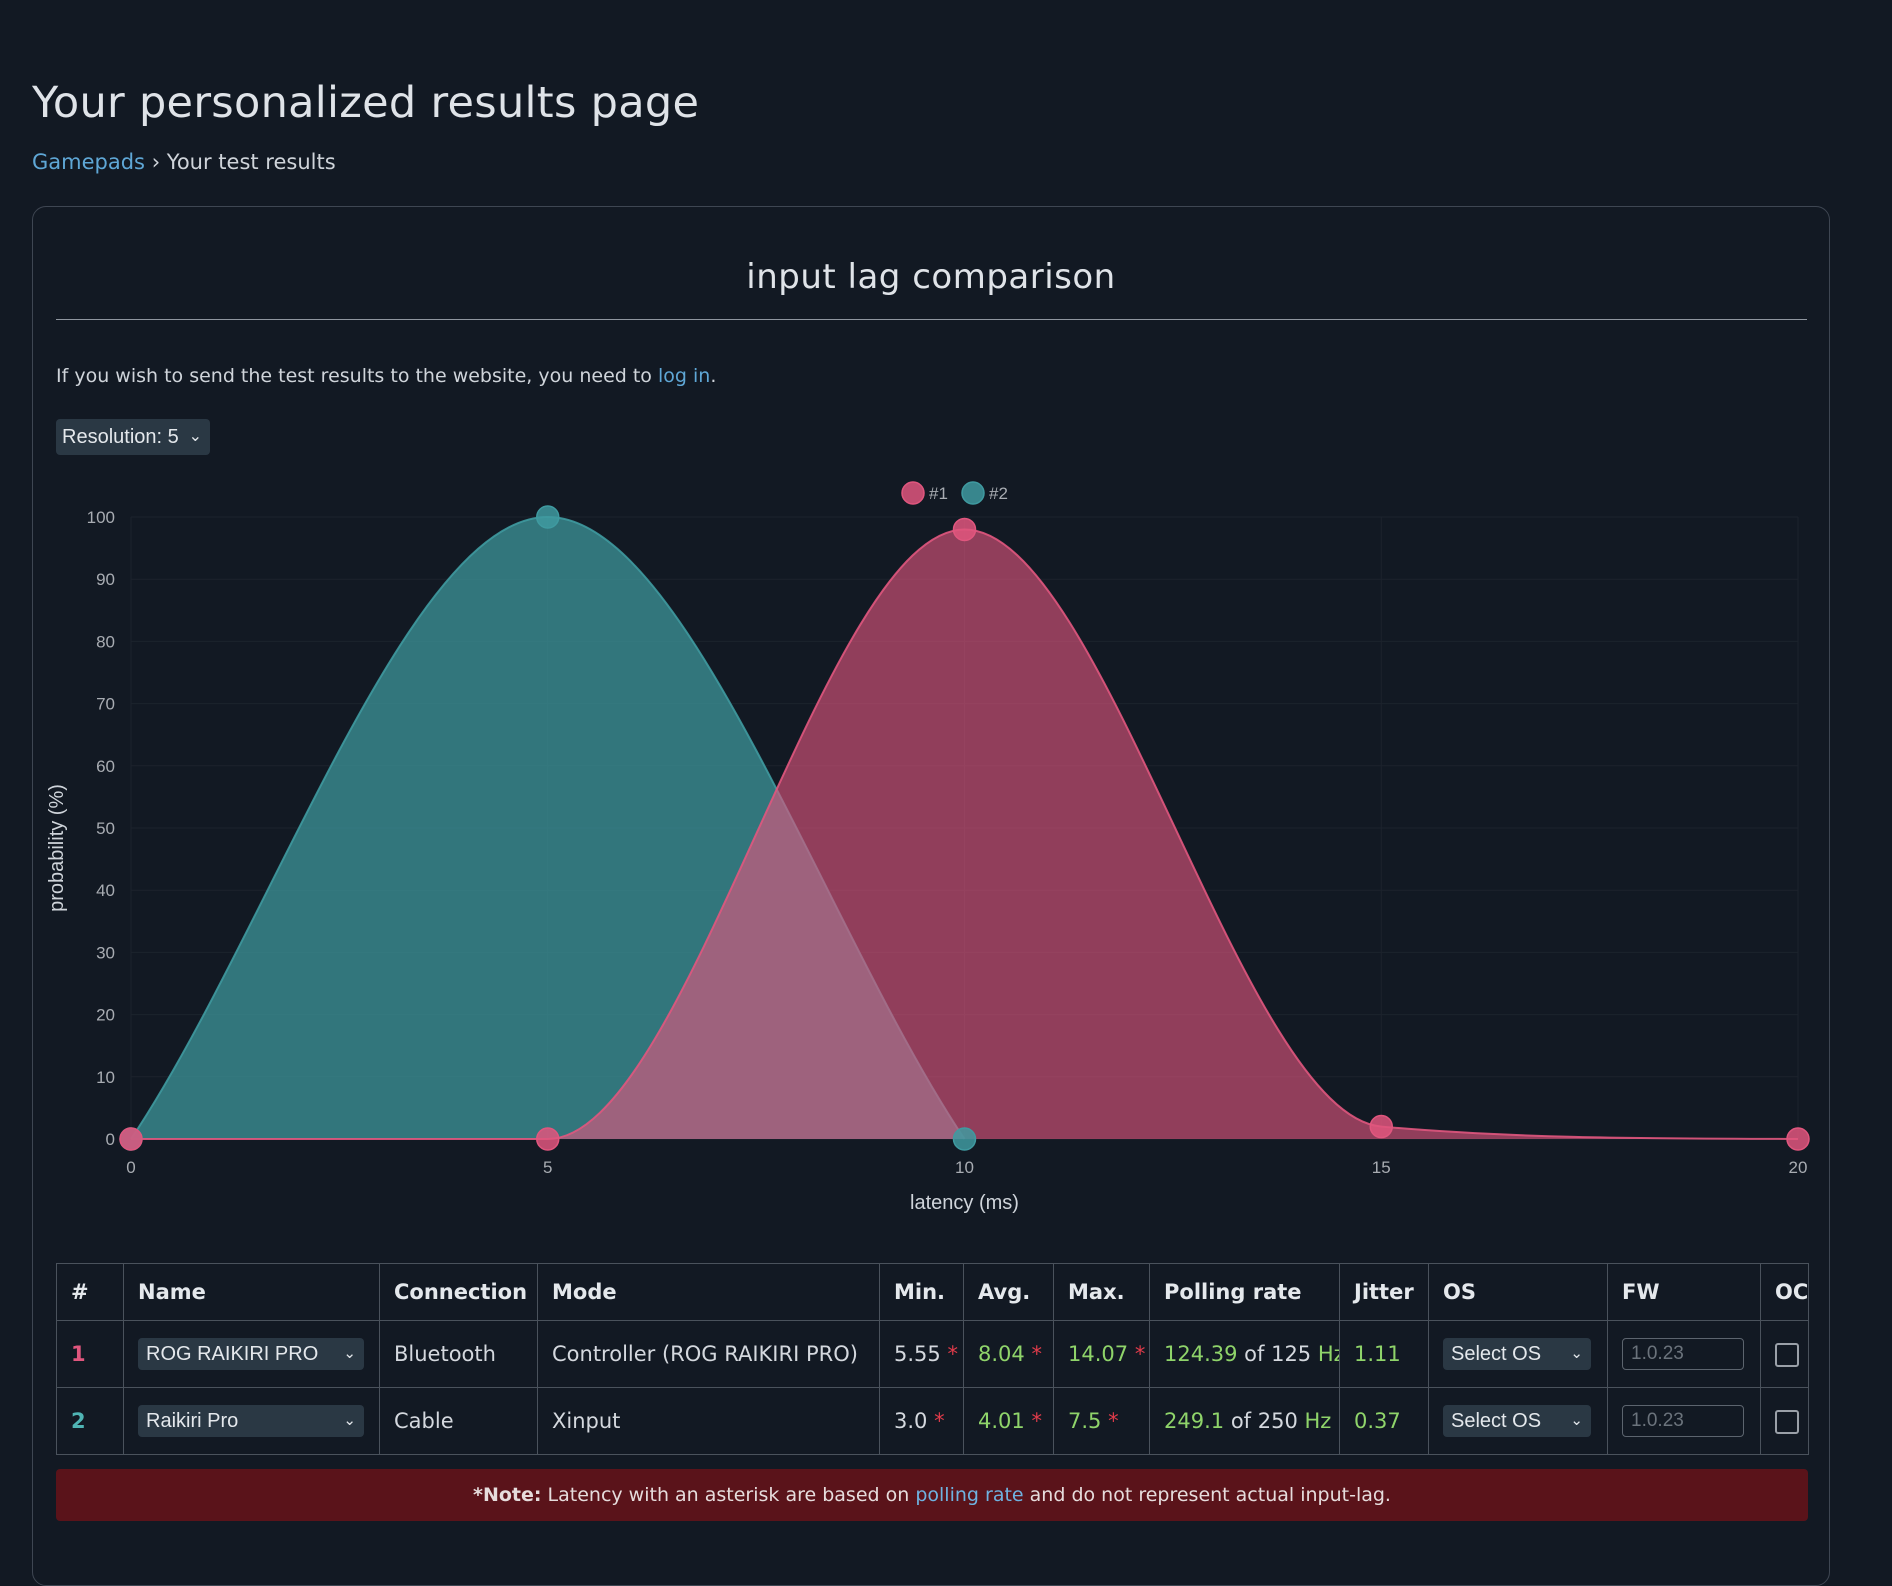  What do you see at coordinates (1085, 1421) in the screenshot?
I see `max-value: 7.5` at bounding box center [1085, 1421].